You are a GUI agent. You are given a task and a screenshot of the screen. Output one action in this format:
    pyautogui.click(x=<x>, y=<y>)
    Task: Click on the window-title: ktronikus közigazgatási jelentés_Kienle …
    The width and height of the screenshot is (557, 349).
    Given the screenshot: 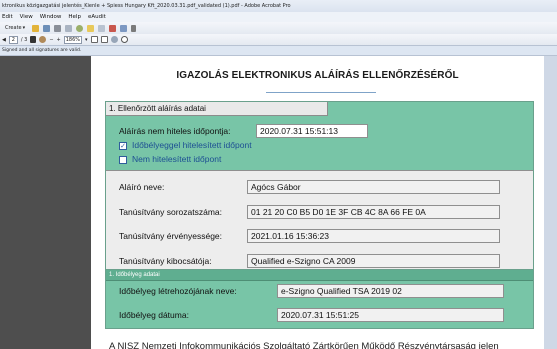 What is the action you would take?
    pyautogui.click(x=278, y=6)
    